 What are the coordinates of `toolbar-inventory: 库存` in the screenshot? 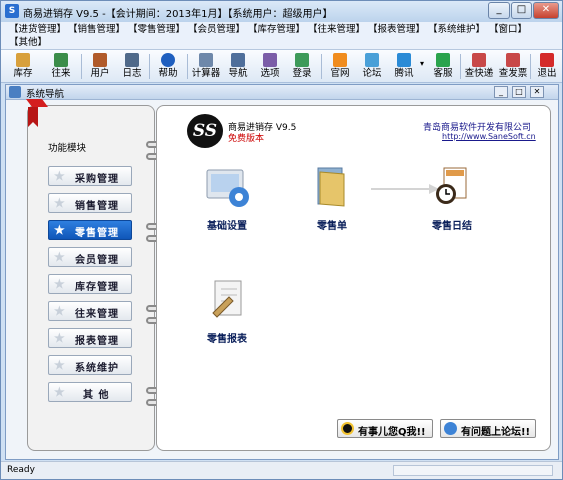 It's located at (23, 66).